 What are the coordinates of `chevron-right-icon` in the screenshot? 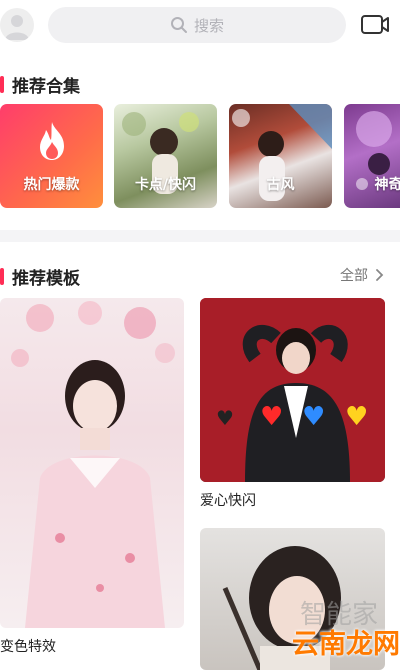 It's located at (380, 275).